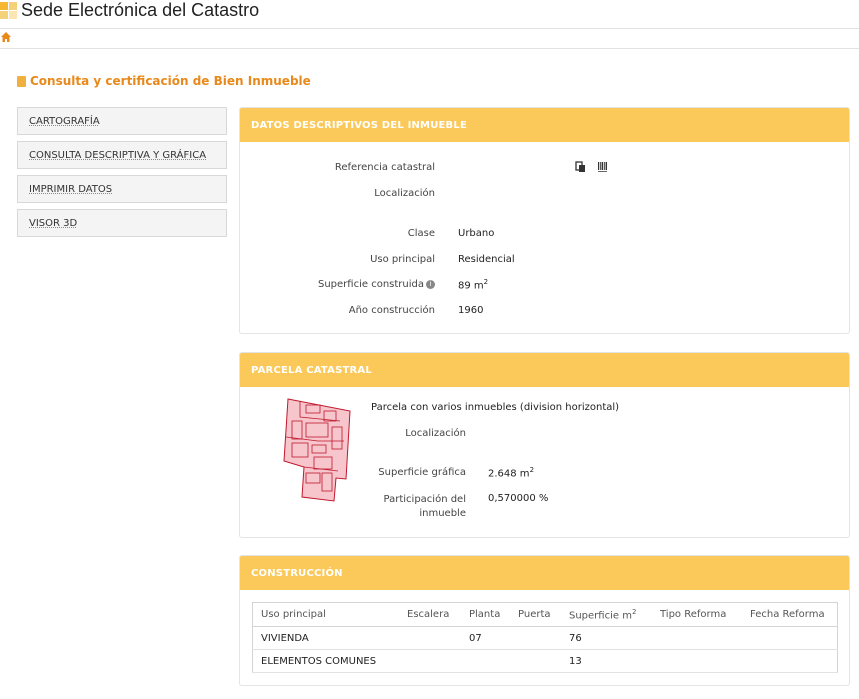  Describe the element at coordinates (430, 614) in the screenshot. I see `col-escalera: Escalera` at that location.